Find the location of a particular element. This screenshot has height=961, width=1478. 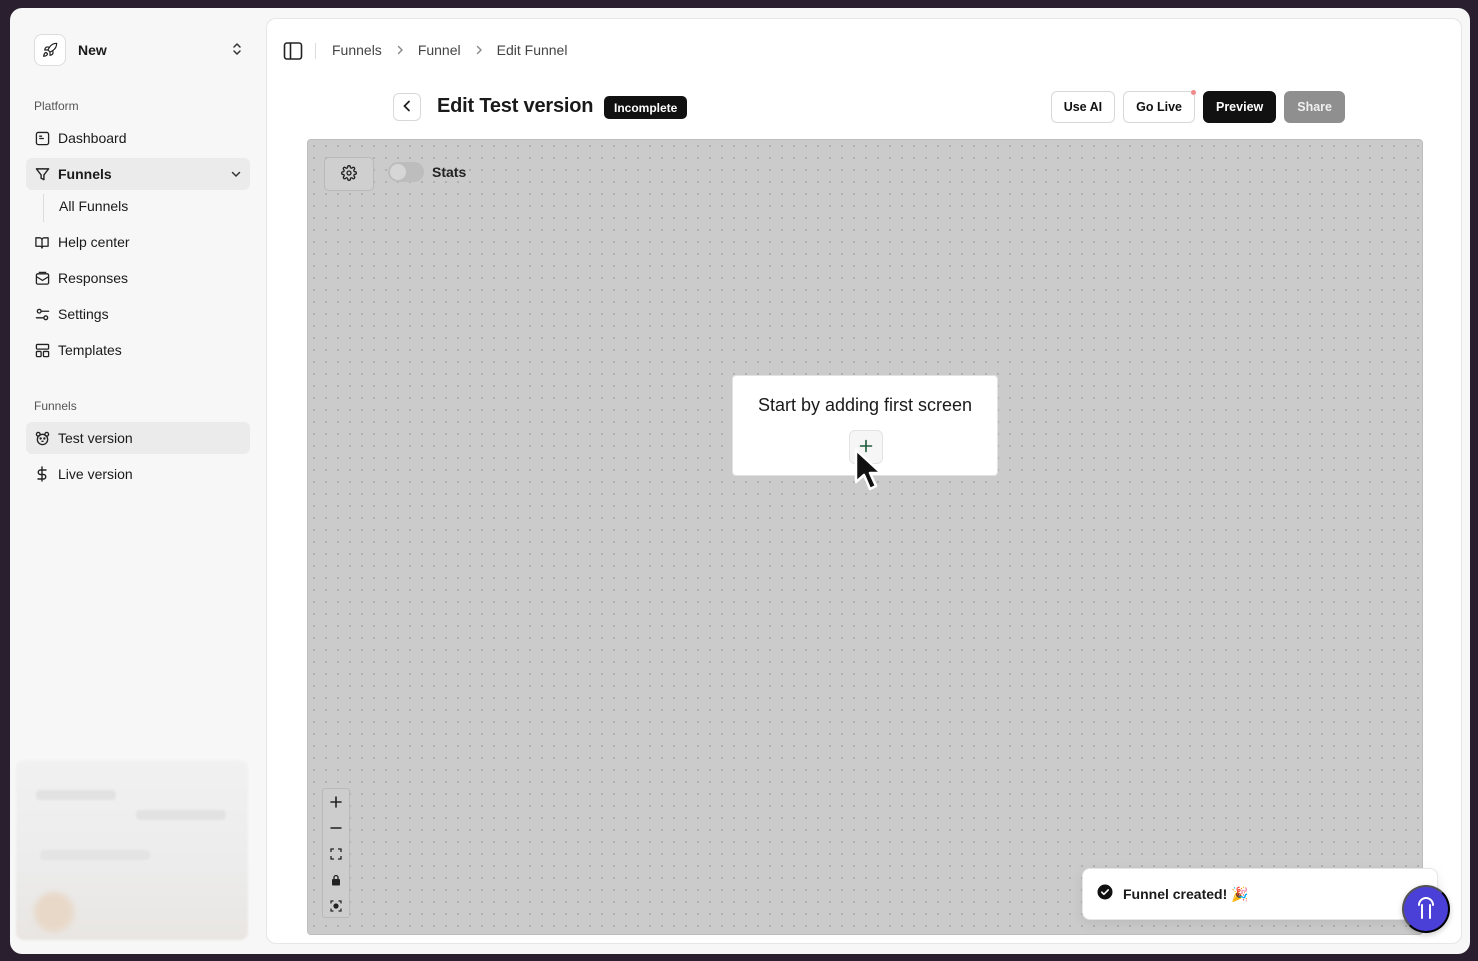

toggle-knob is located at coordinates (398, 172).